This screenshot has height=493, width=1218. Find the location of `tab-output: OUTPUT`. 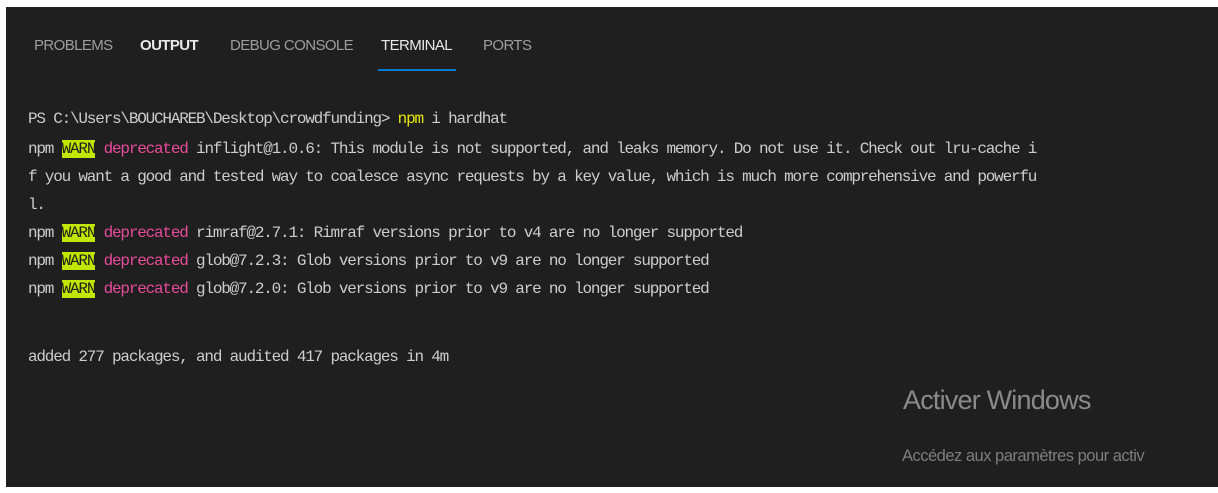

tab-output: OUTPUT is located at coordinates (169, 46).